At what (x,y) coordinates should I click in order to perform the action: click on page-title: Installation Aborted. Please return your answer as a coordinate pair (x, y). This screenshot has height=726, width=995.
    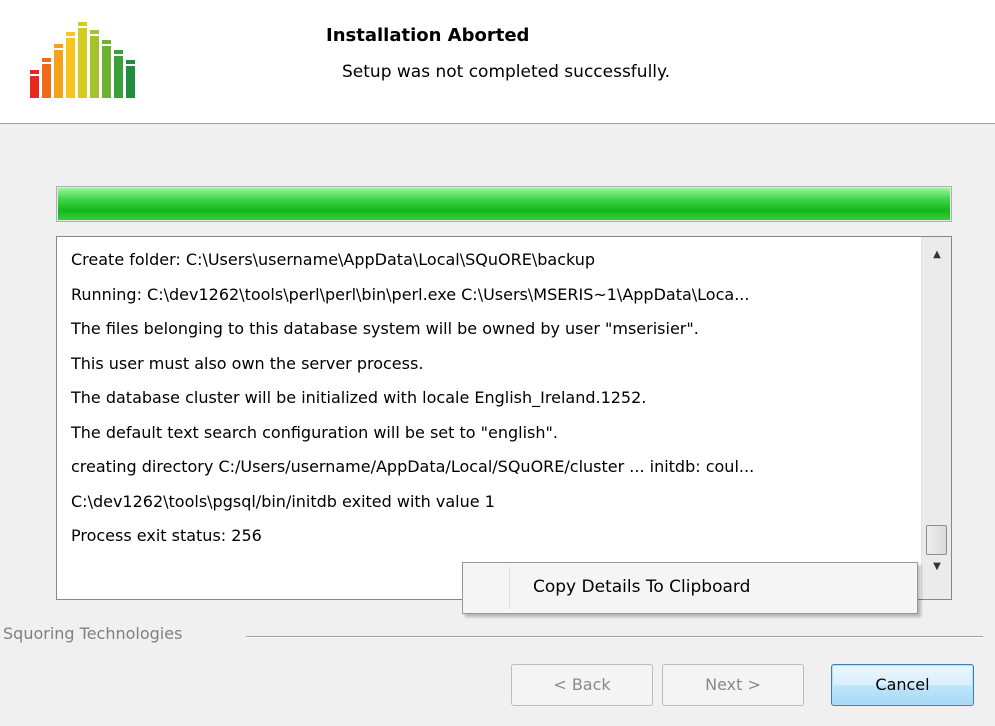
    Looking at the image, I should click on (428, 35).